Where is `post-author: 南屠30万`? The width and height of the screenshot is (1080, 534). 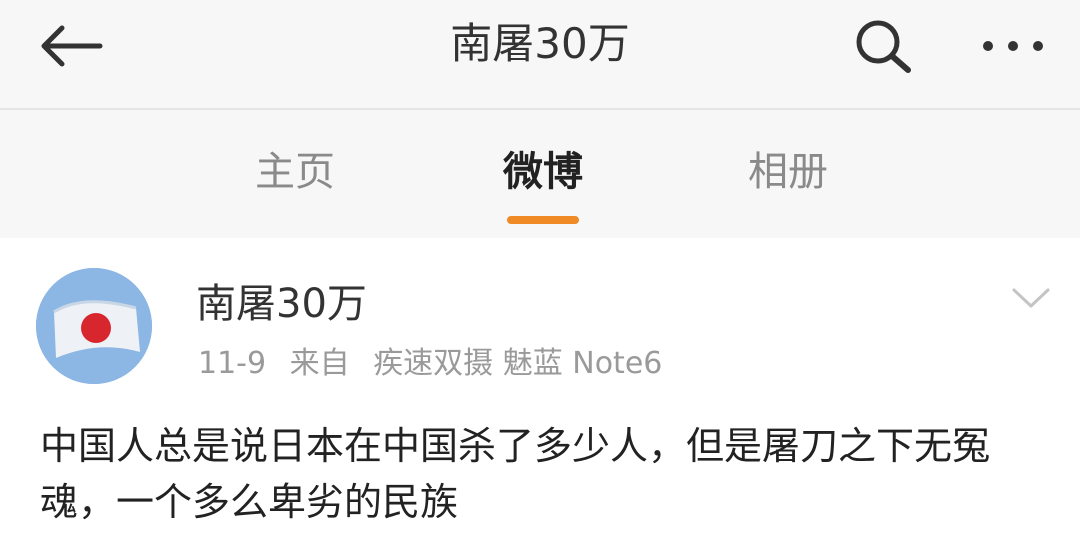
post-author: 南屠30万 is located at coordinates (281, 304).